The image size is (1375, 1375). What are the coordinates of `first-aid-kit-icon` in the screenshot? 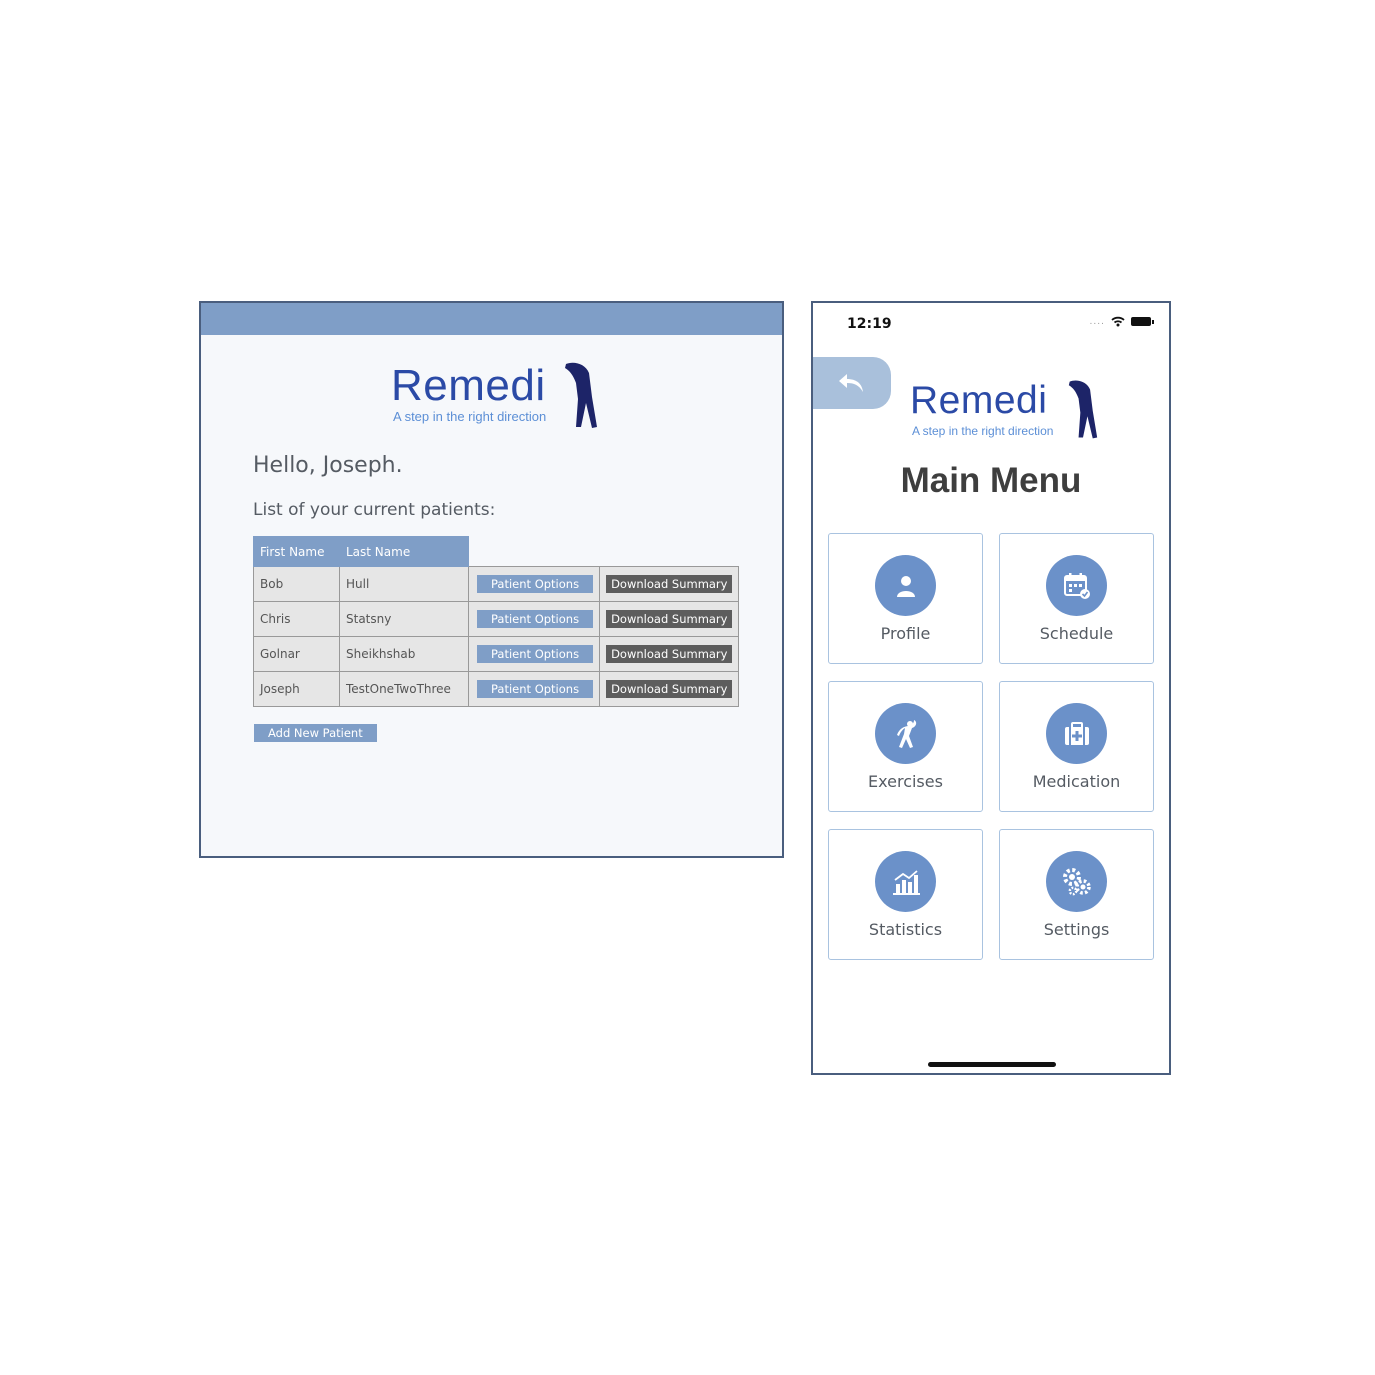 It's located at (1076, 733).